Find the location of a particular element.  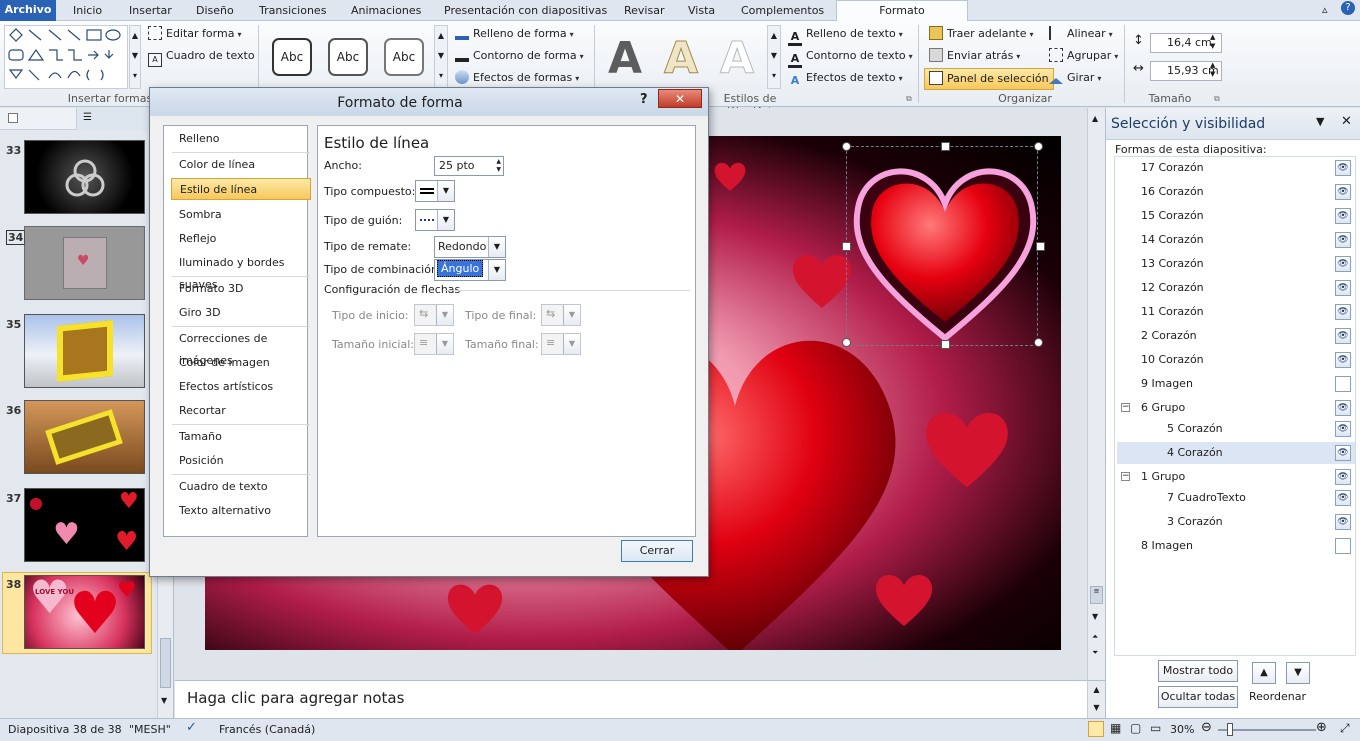

text-effects-button: A Efectos de texto ▾ is located at coordinates (845, 78).